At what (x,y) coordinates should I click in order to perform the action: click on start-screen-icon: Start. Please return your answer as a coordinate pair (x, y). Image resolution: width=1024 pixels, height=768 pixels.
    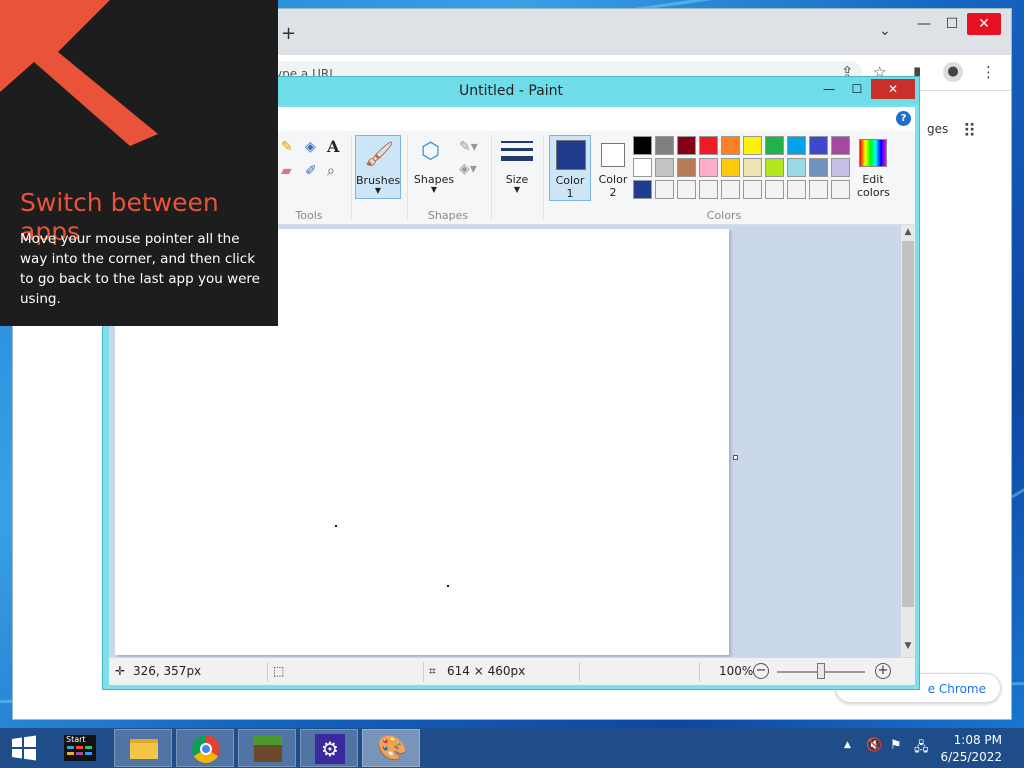
    Looking at the image, I should click on (80, 748).